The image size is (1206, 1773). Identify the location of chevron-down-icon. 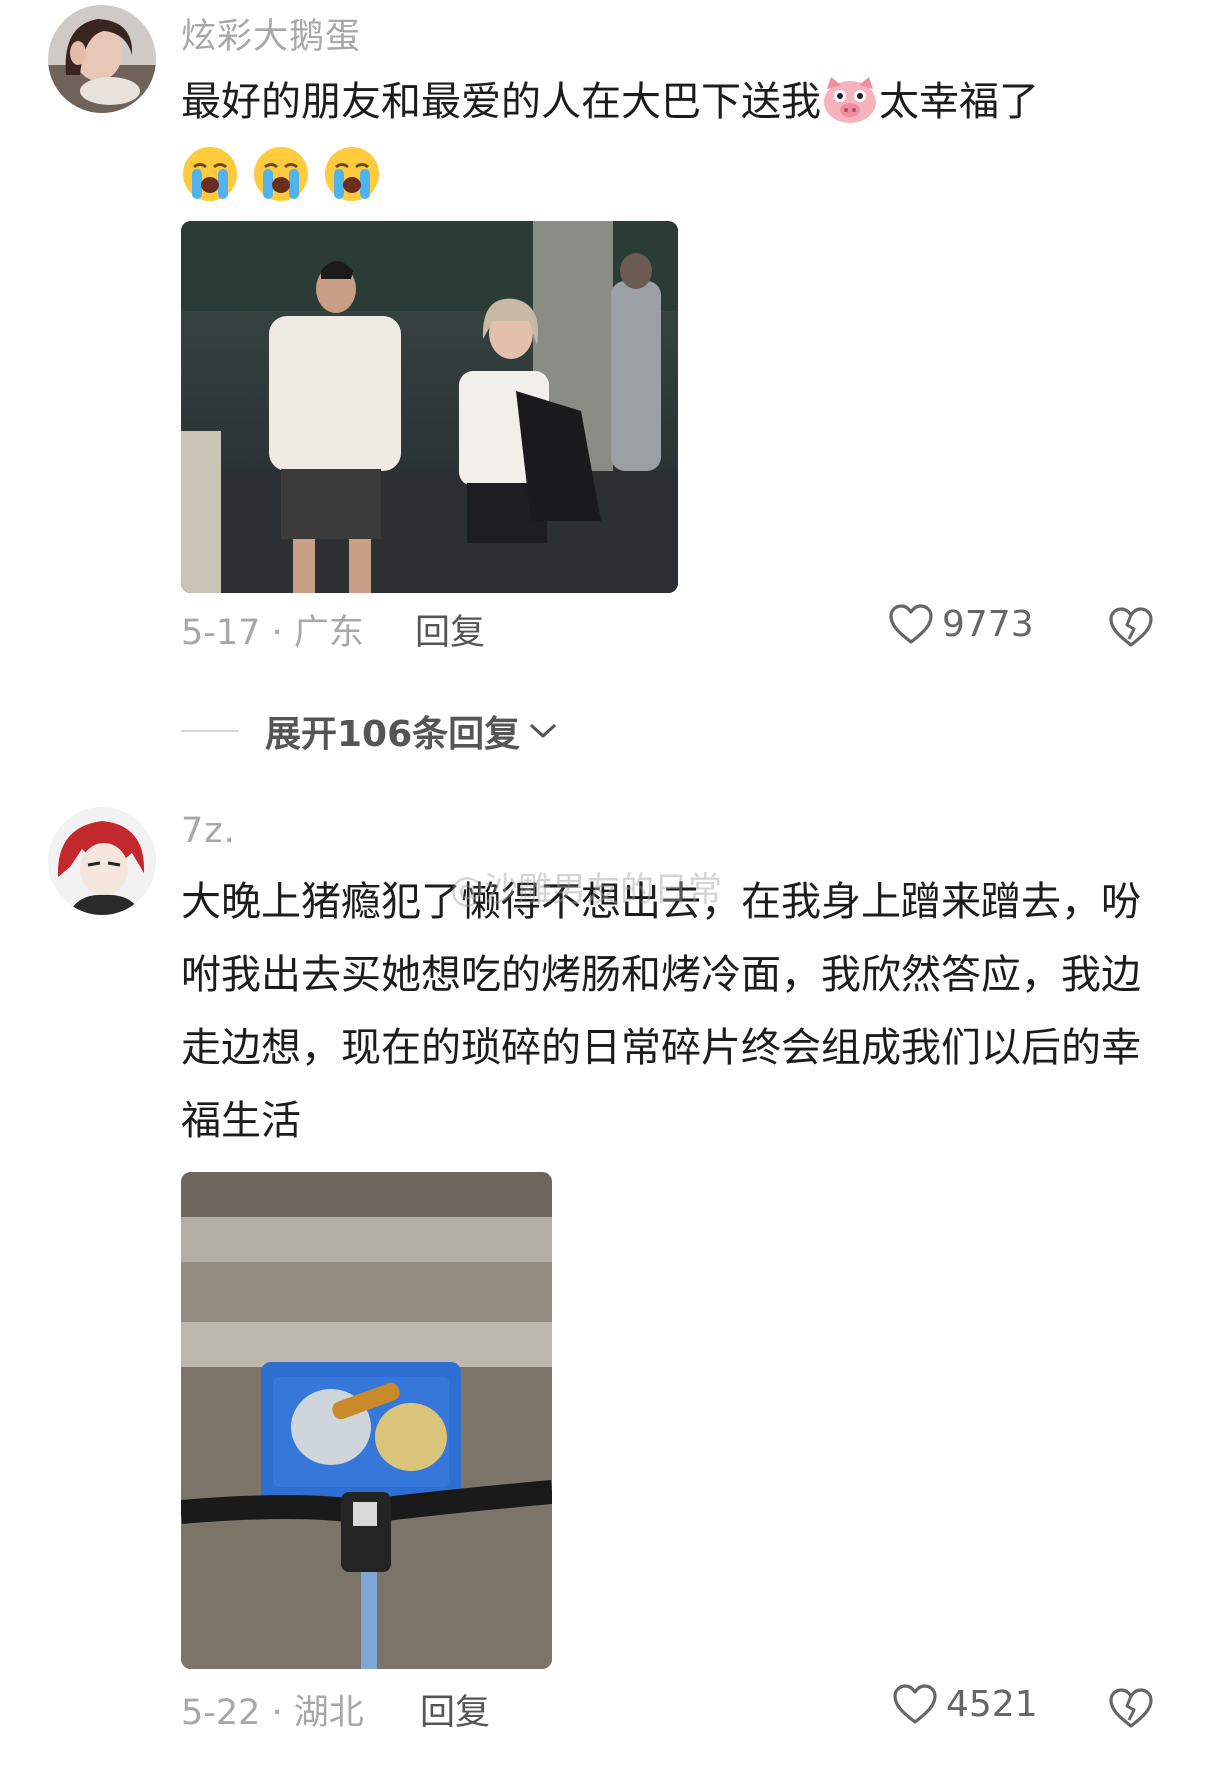
(543, 731).